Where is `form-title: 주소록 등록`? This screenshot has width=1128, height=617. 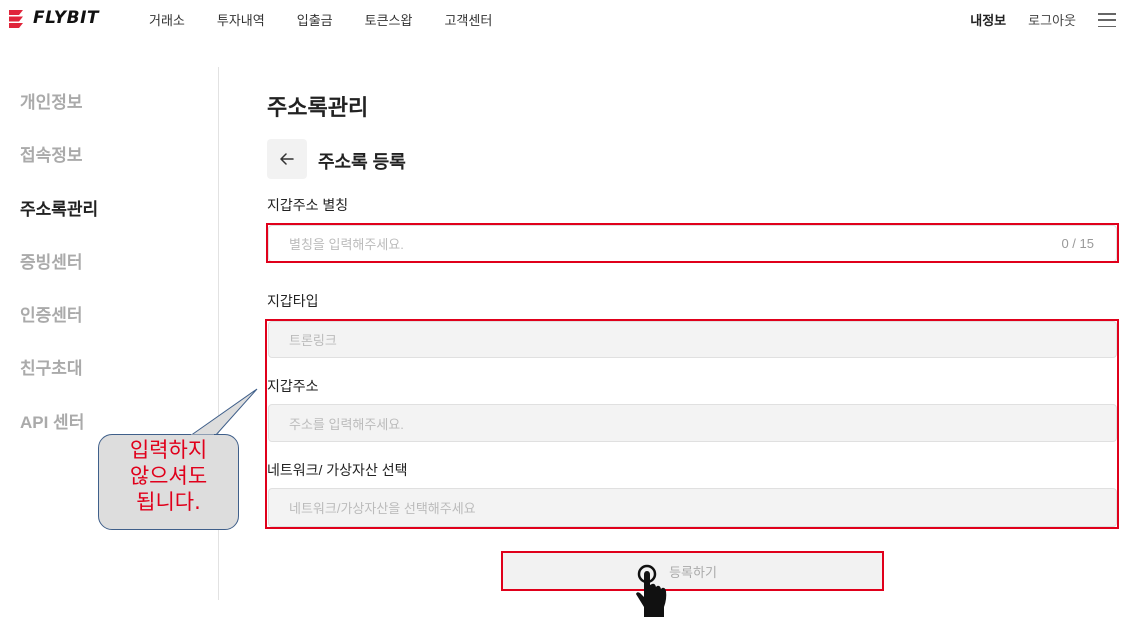 form-title: 주소록 등록 is located at coordinates (362, 162).